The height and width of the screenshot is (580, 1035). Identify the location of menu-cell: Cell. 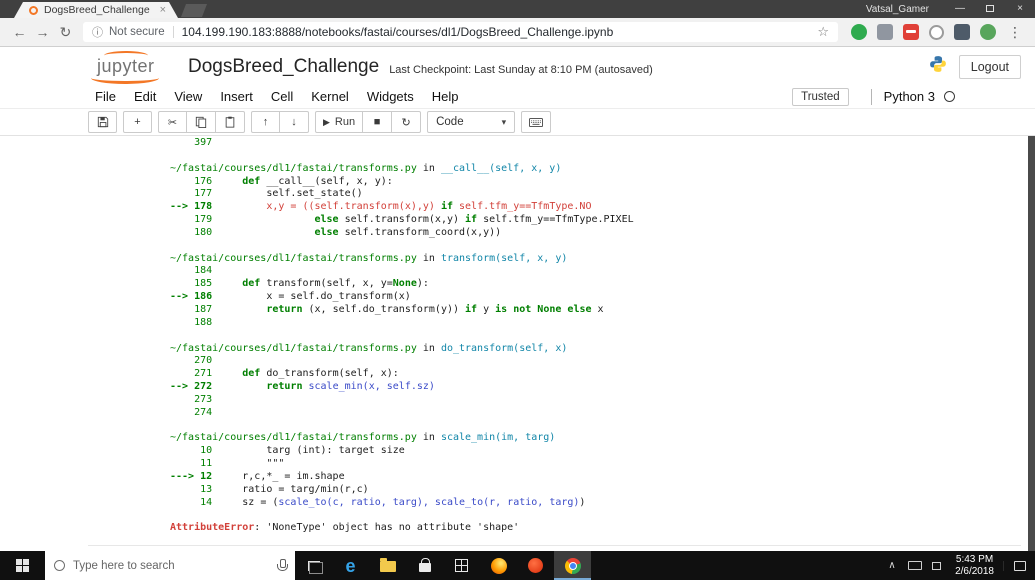
(282, 96).